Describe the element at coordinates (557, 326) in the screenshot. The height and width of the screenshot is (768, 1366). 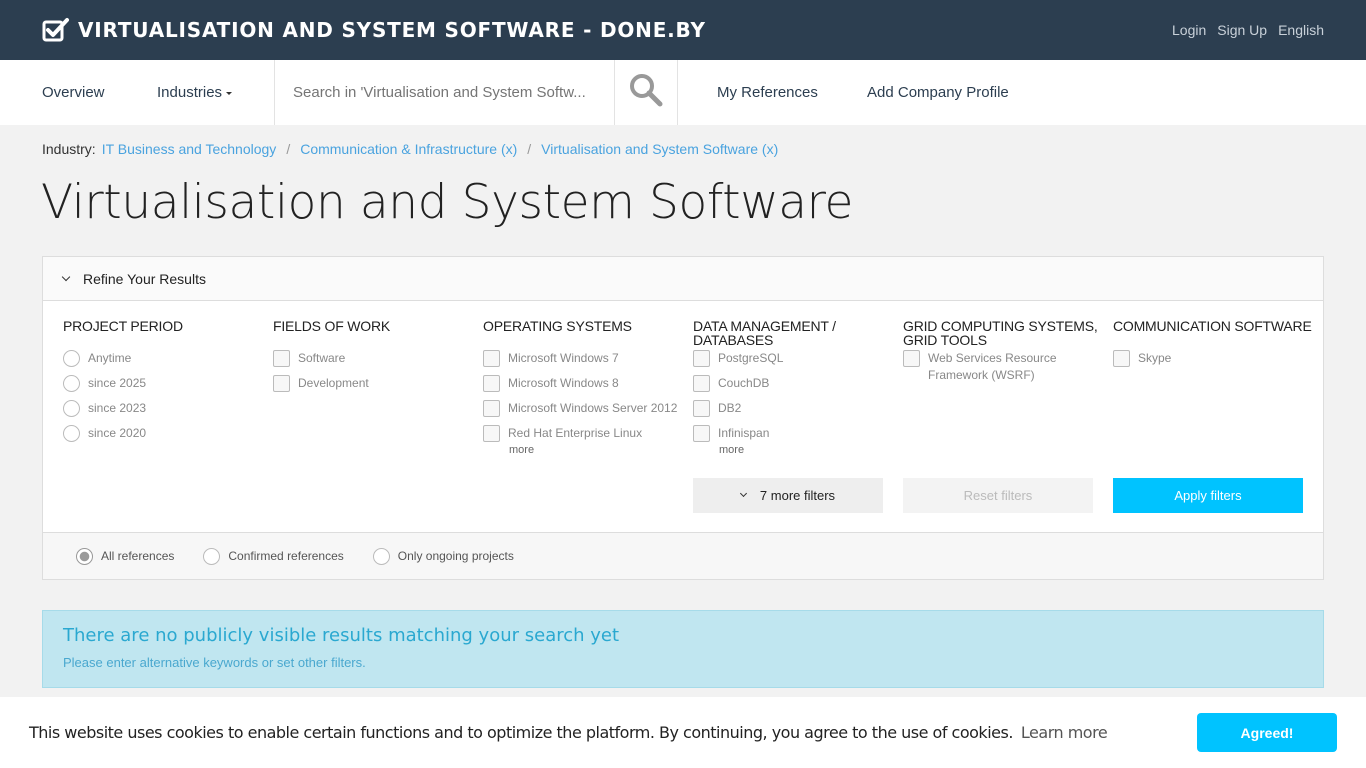
I see `filter-column-title: OPERATING SYSTEMS` at that location.